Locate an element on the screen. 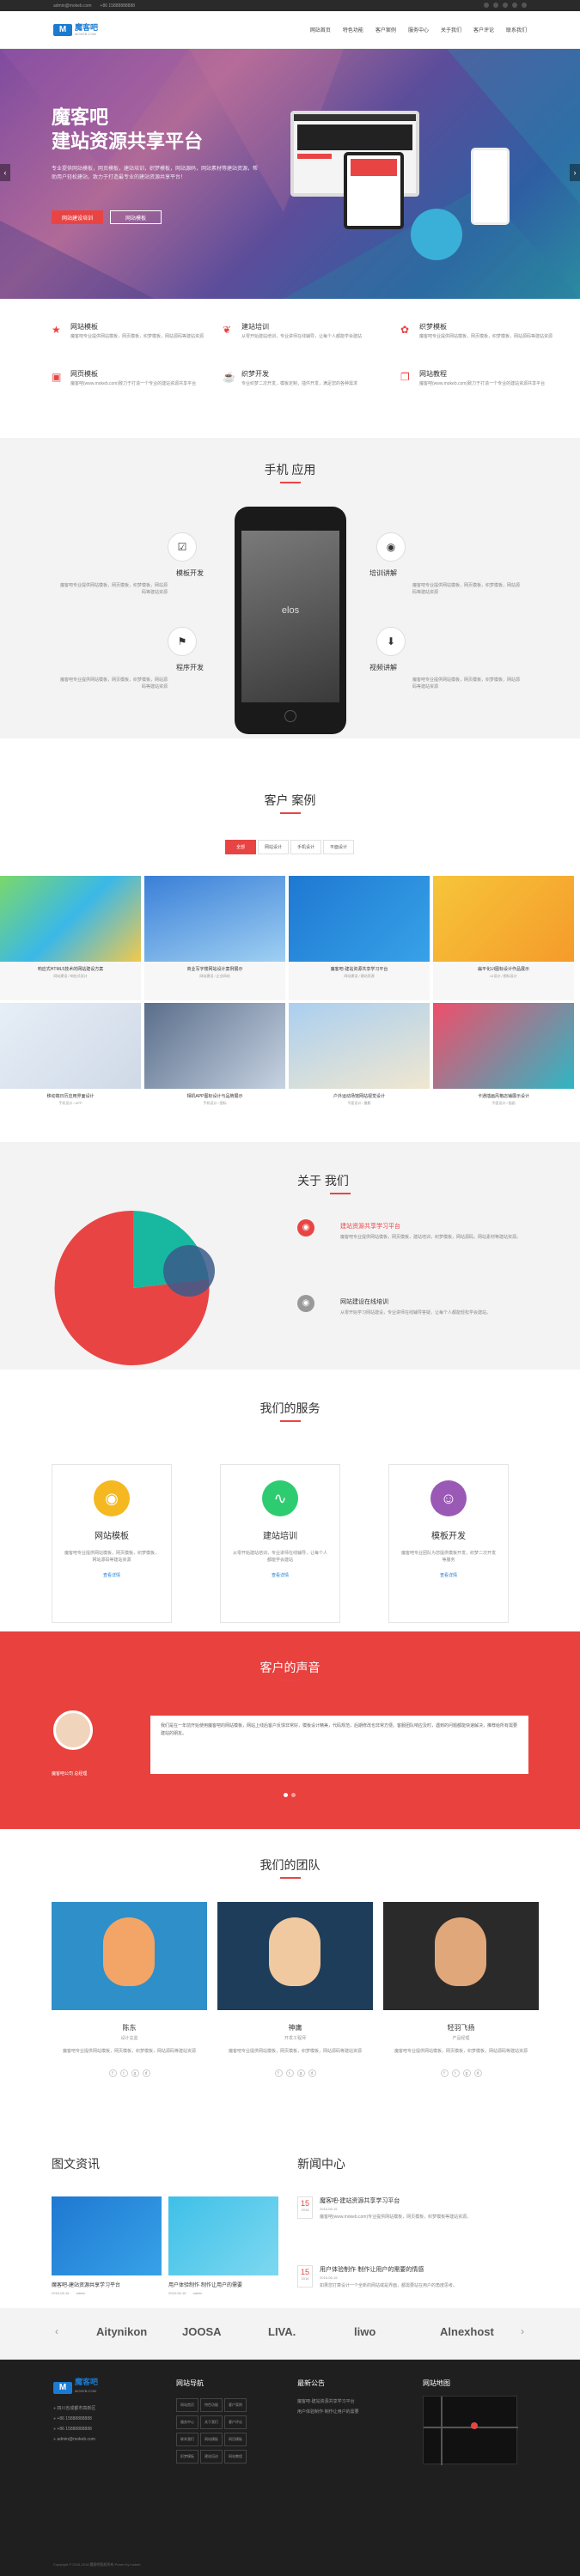 The width and height of the screenshot is (580, 2576). feature-item: ★ 网站模板 魔客吧专业提供网站模板，网页模板，织梦模板，网站源码等建站资源 is located at coordinates (133, 339).